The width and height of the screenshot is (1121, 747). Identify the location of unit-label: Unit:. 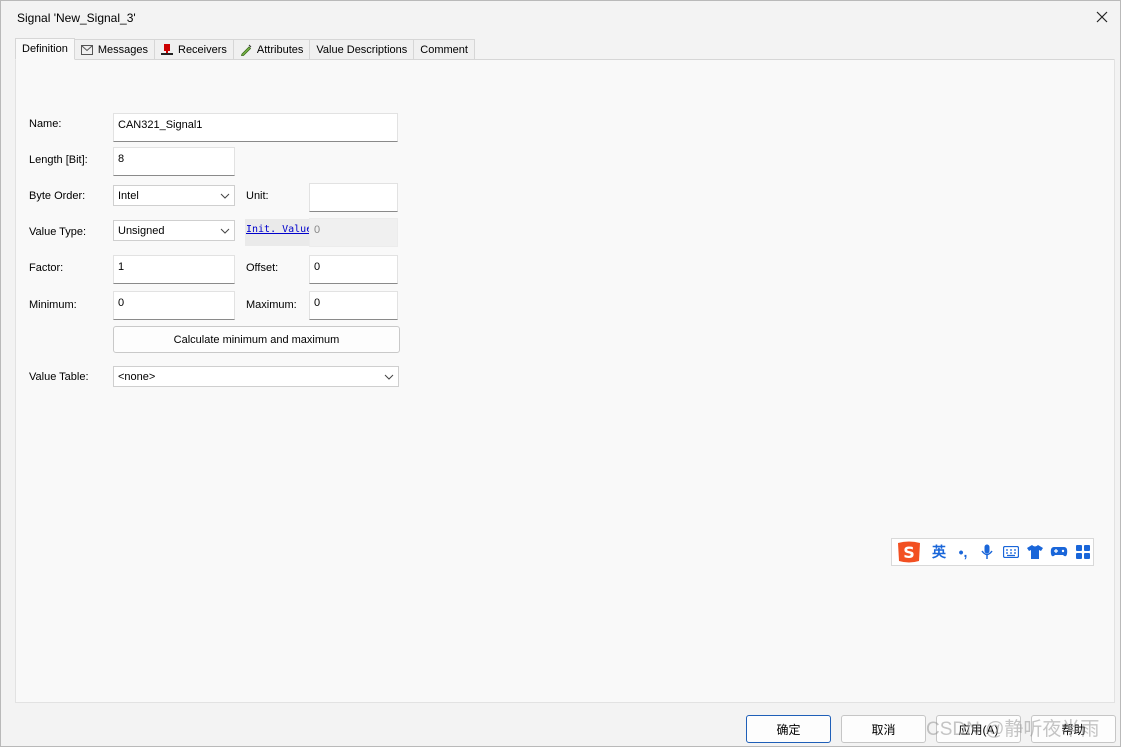
(257, 196).